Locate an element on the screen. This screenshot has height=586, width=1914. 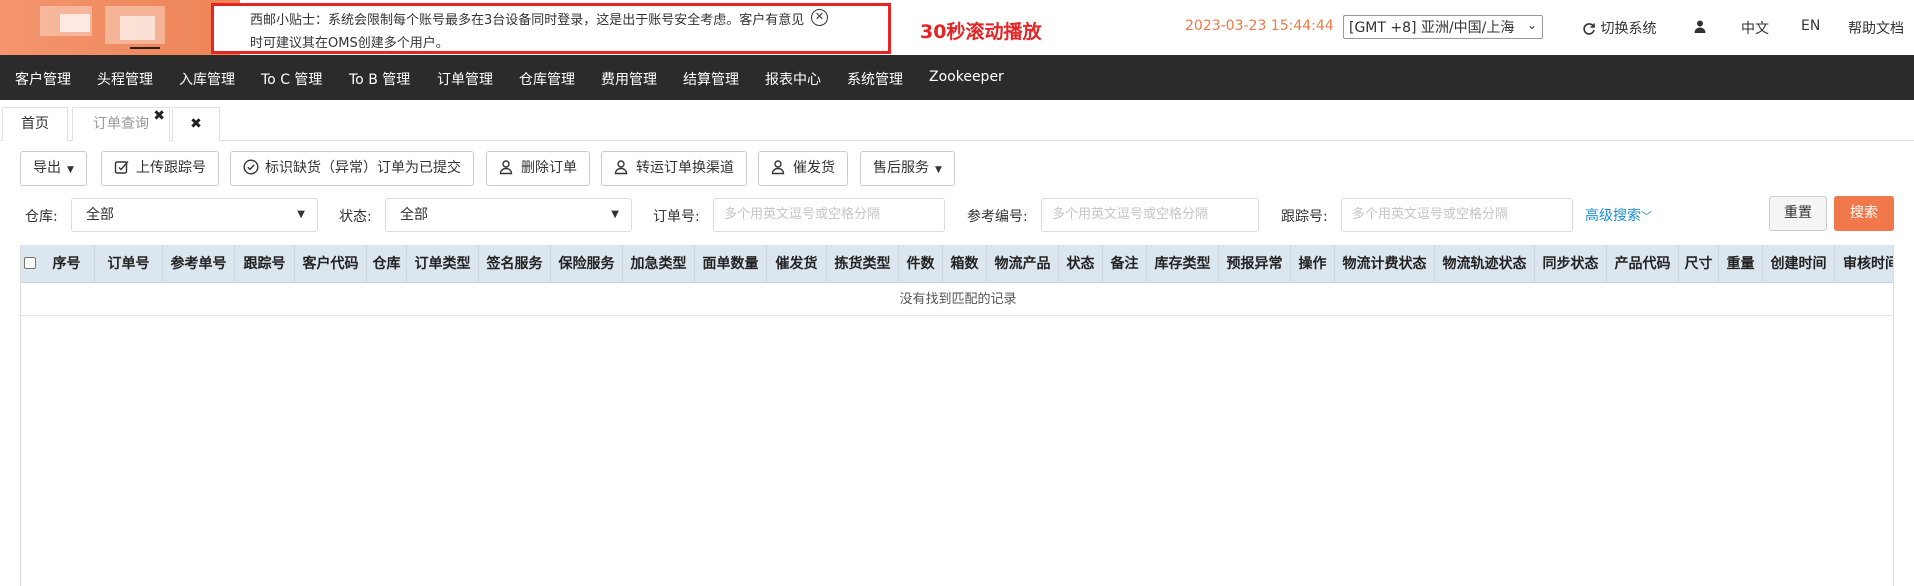
nav-item-warehouse: 仓库管理 is located at coordinates (547, 79).